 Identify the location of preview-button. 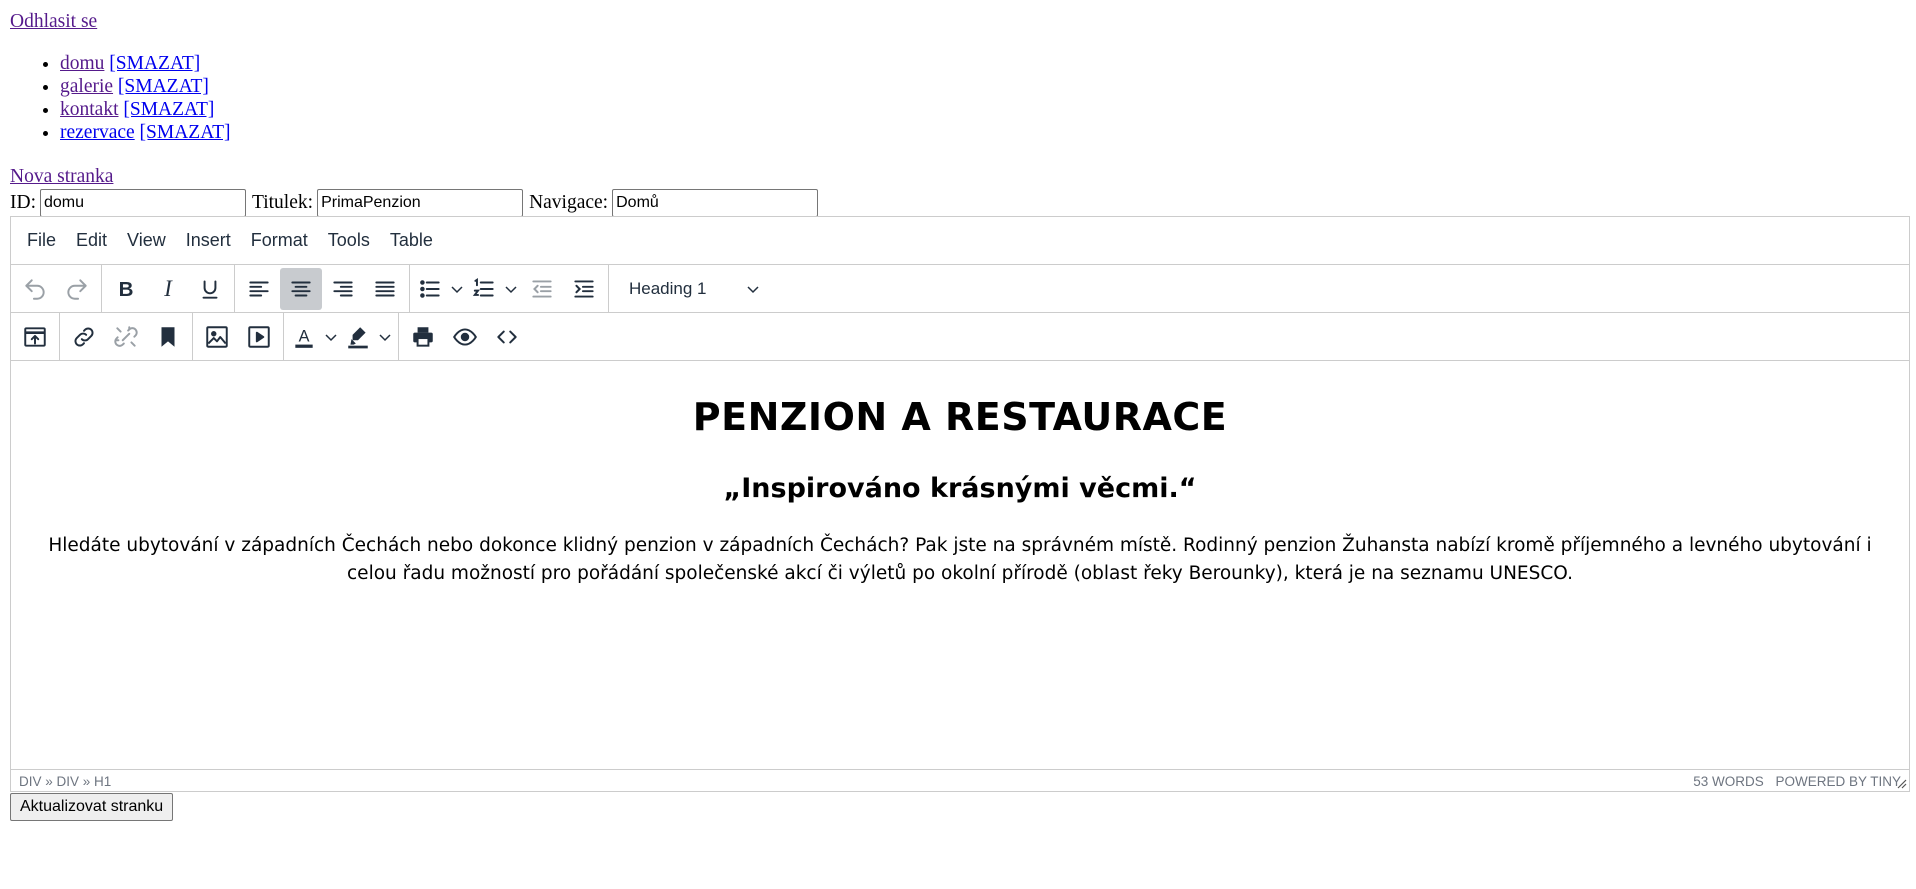
(465, 337).